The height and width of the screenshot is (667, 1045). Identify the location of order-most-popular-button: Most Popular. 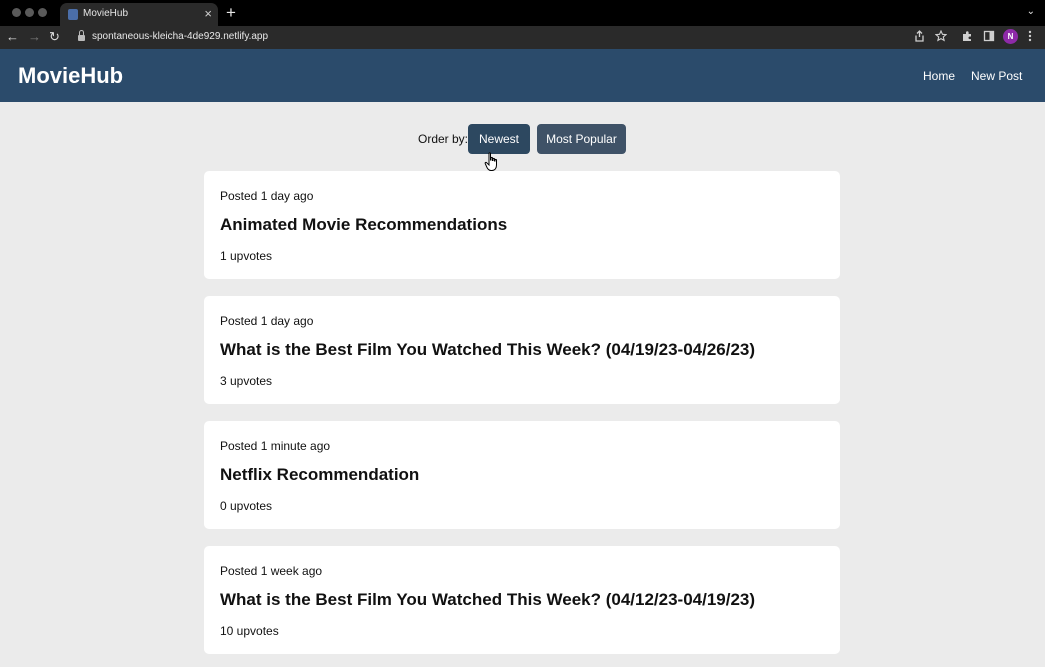
(581, 139).